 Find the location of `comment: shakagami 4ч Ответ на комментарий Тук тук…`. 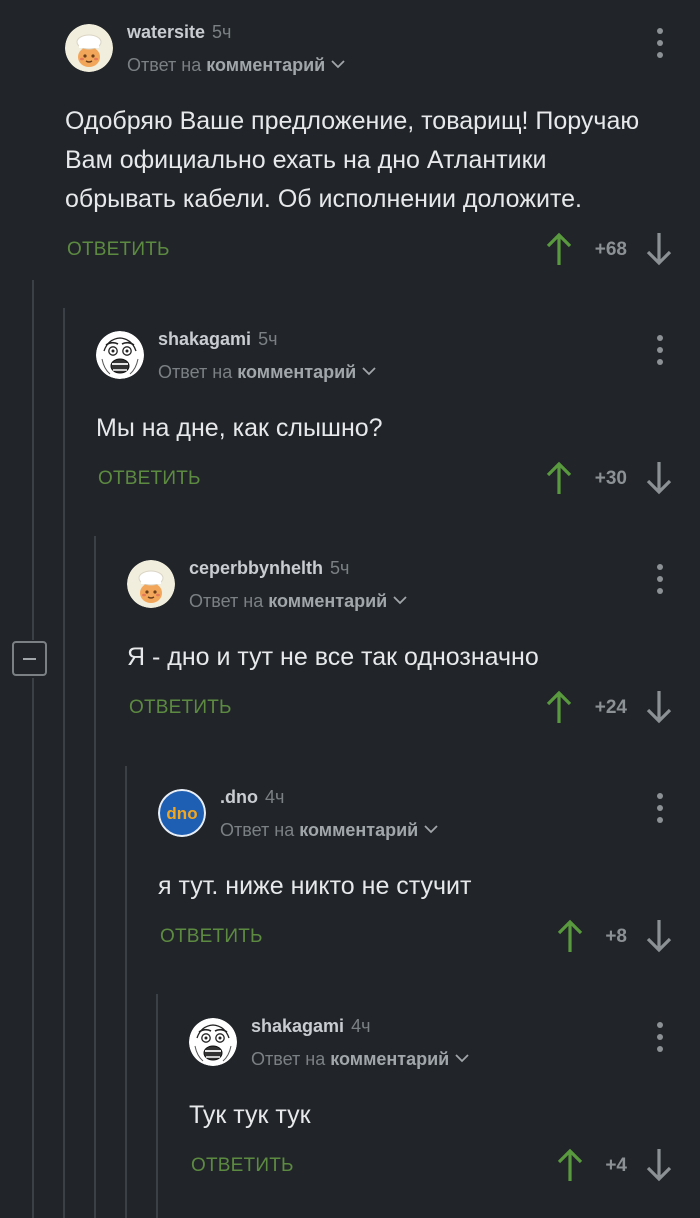

comment: shakagami 4ч Ответ на комментарий Тук тук… is located at coordinates (444, 1108).